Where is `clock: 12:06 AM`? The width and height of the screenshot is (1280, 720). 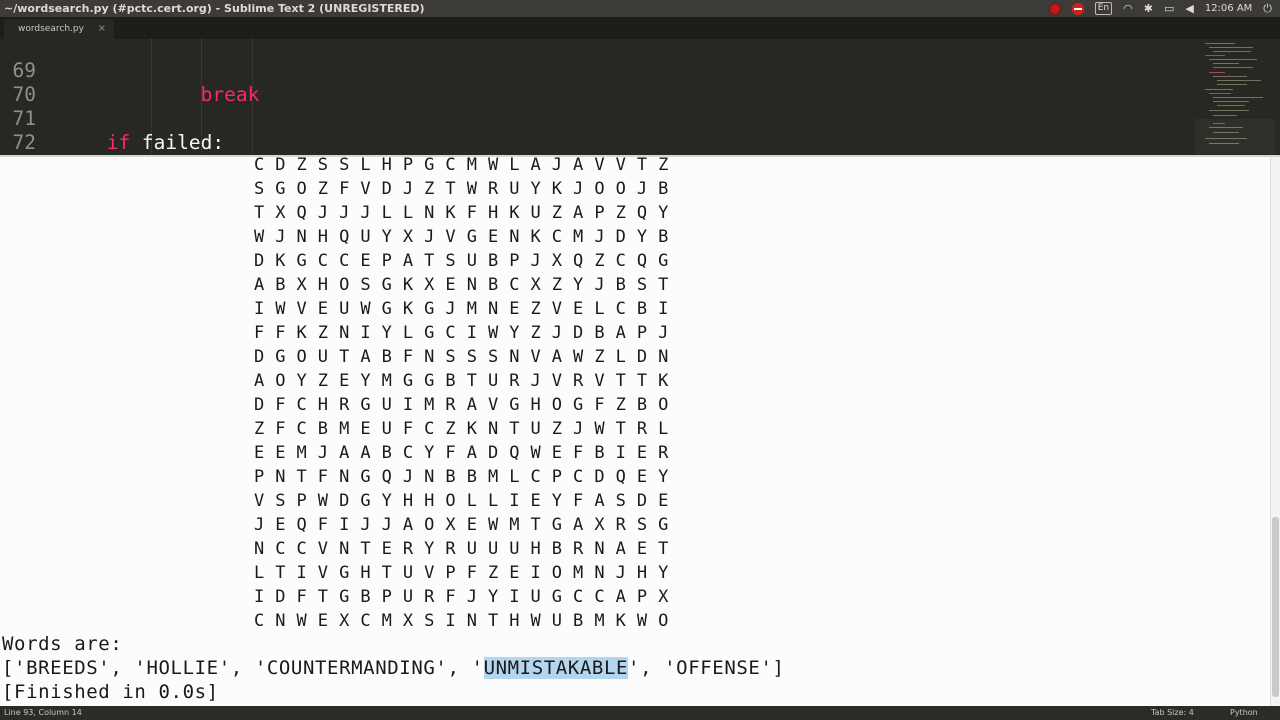
clock: 12:06 AM is located at coordinates (1228, 8).